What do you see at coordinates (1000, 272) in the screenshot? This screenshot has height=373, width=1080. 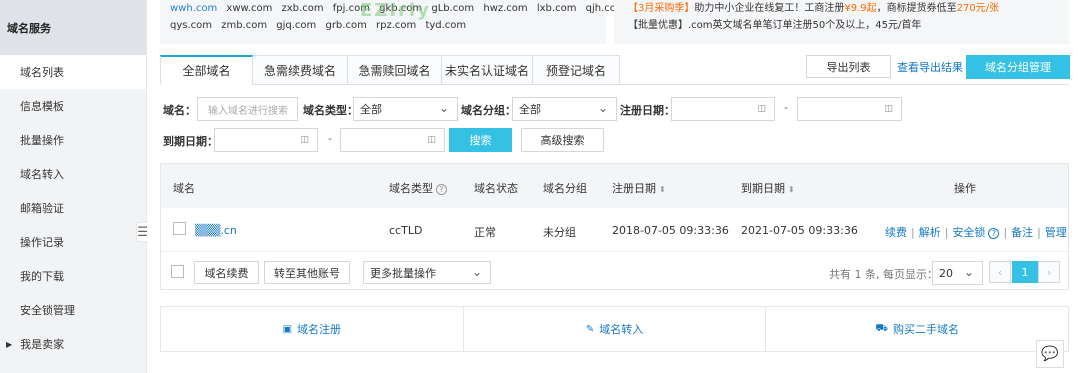 I see `prev-page-button: ‹` at bounding box center [1000, 272].